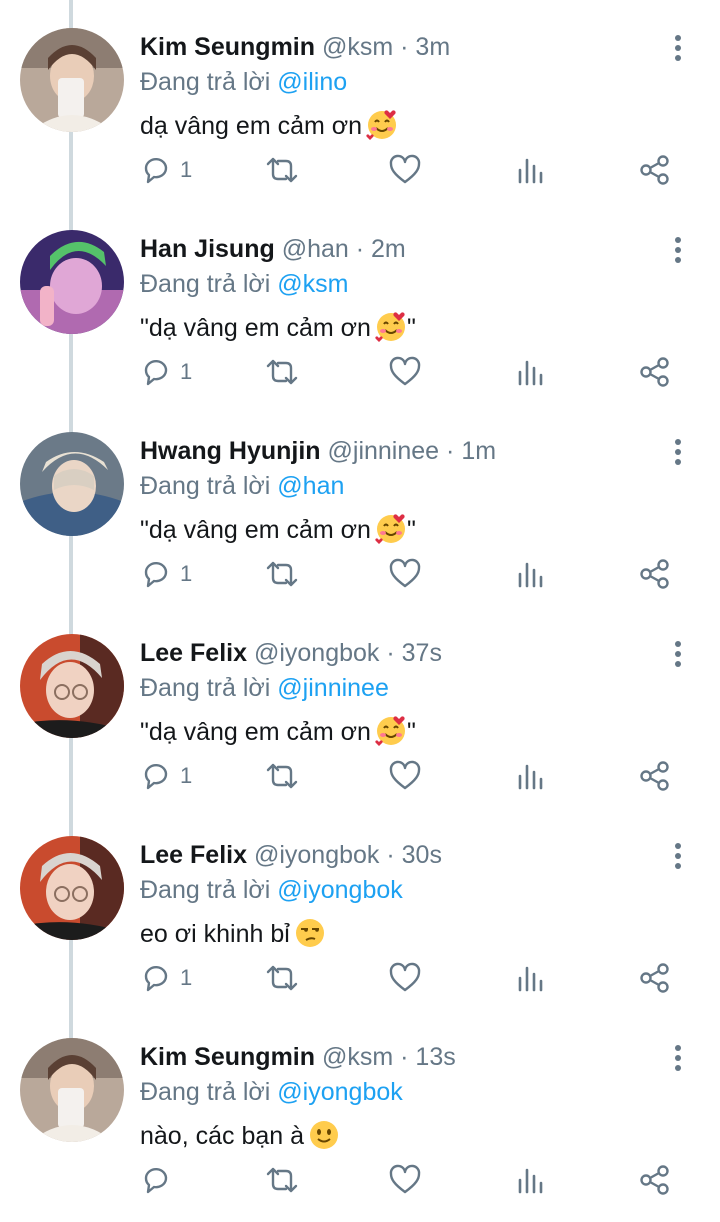  Describe the element at coordinates (207, 249) in the screenshot. I see `display-name: Han Jisung` at that location.